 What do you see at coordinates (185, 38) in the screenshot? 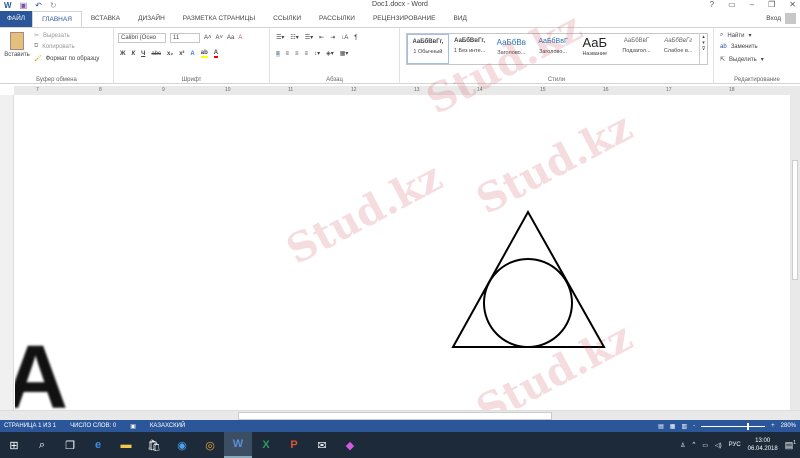
I see `font-size-input: 11` at bounding box center [185, 38].